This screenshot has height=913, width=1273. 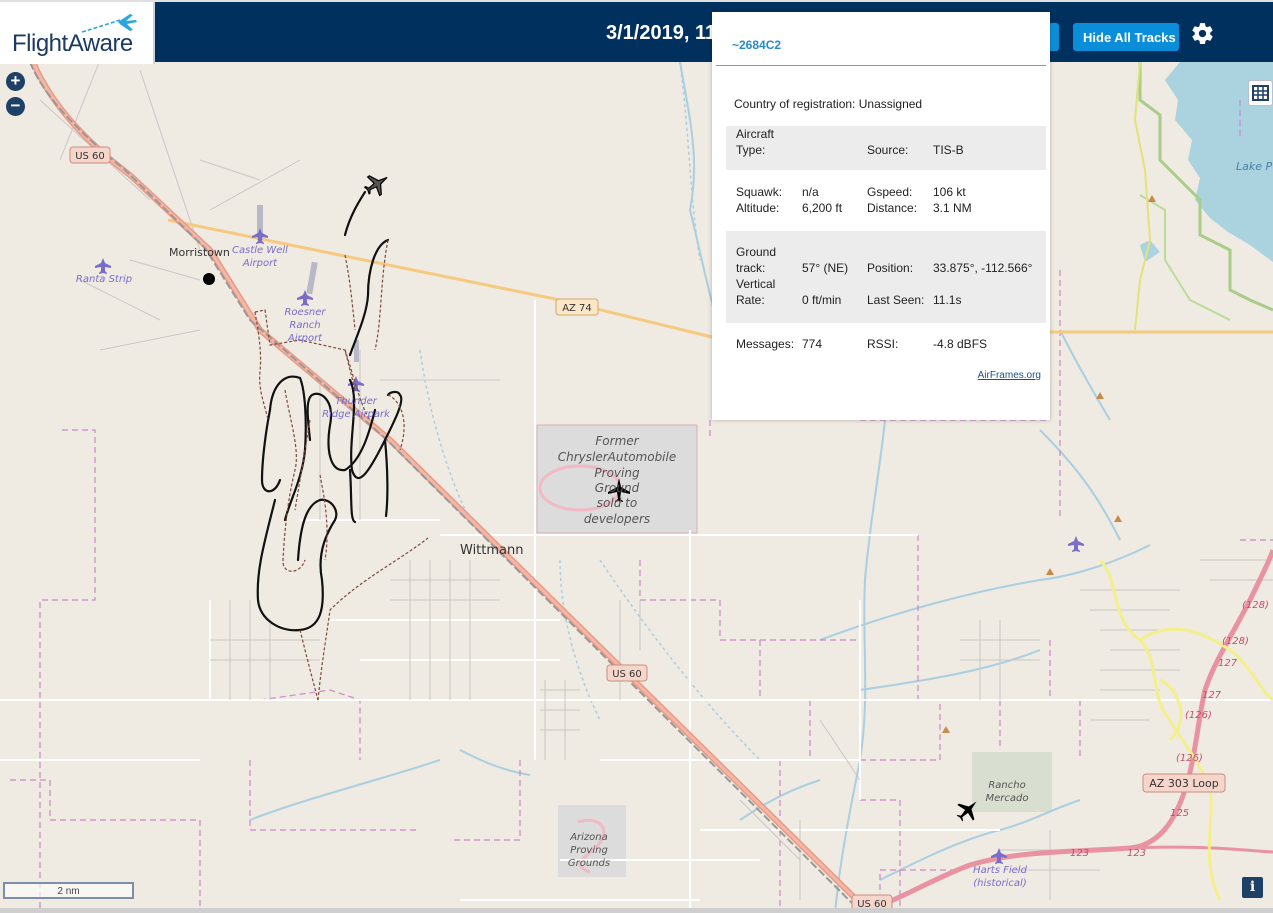 I want to click on registration-label: Country of registration:, so click(x=795, y=104).